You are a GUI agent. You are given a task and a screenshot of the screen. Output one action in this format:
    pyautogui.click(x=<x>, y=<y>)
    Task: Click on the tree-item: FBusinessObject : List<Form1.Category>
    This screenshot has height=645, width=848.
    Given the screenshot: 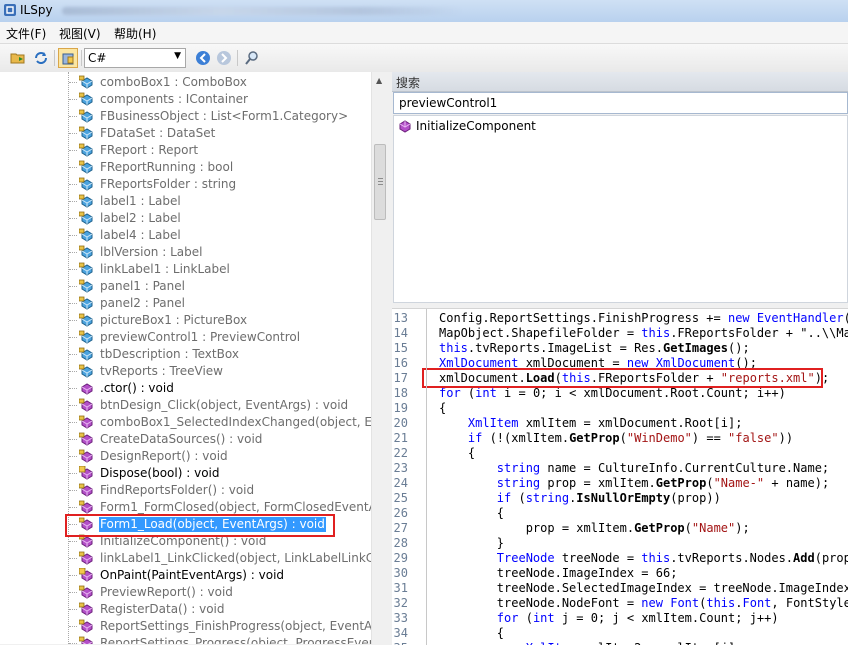 What is the action you would take?
    pyautogui.click(x=185, y=116)
    